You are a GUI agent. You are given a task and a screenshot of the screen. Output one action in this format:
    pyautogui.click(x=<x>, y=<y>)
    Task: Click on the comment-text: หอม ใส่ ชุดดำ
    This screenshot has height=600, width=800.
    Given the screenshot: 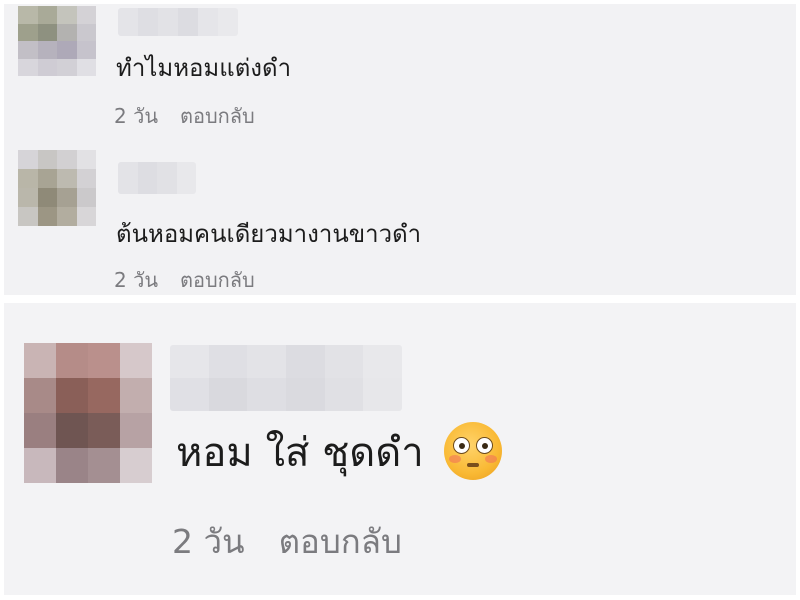 What is the action you would take?
    pyautogui.click(x=339, y=453)
    